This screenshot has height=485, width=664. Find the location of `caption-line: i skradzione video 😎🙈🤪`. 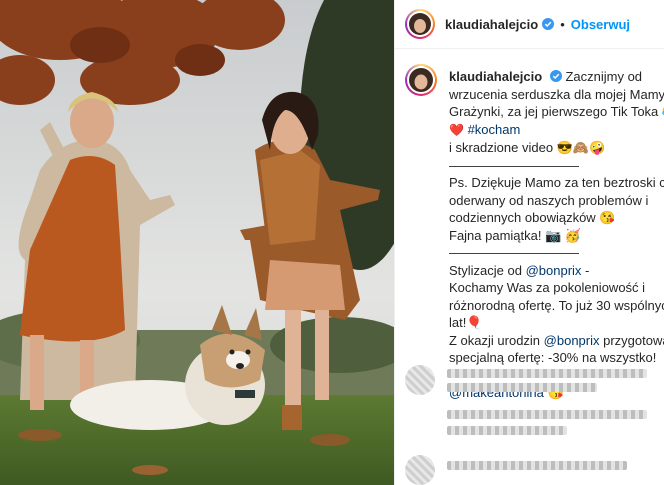

caption-line: i skradzione video 😎🙈🤪 is located at coordinates (527, 147).